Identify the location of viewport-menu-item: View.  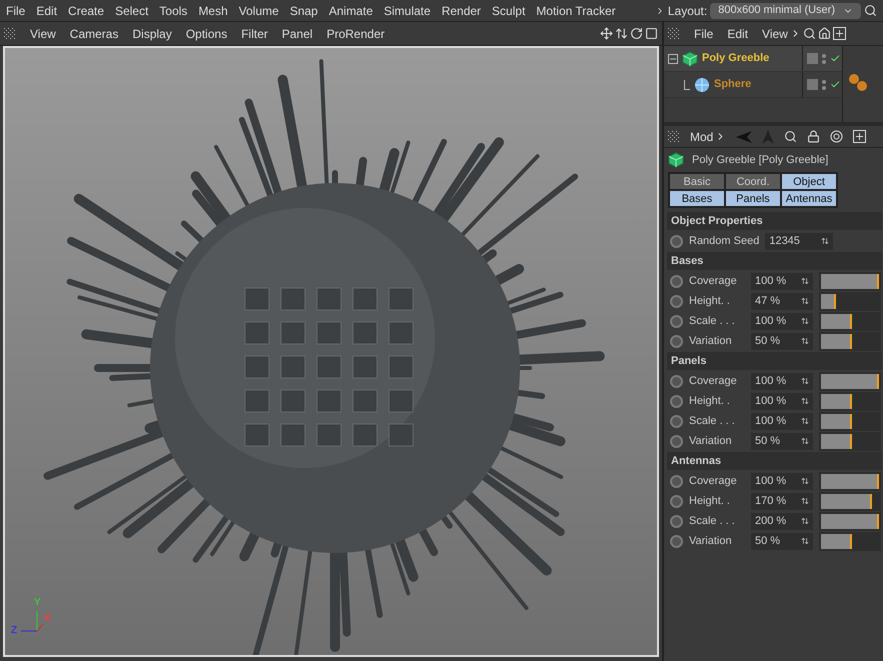
(43, 33).